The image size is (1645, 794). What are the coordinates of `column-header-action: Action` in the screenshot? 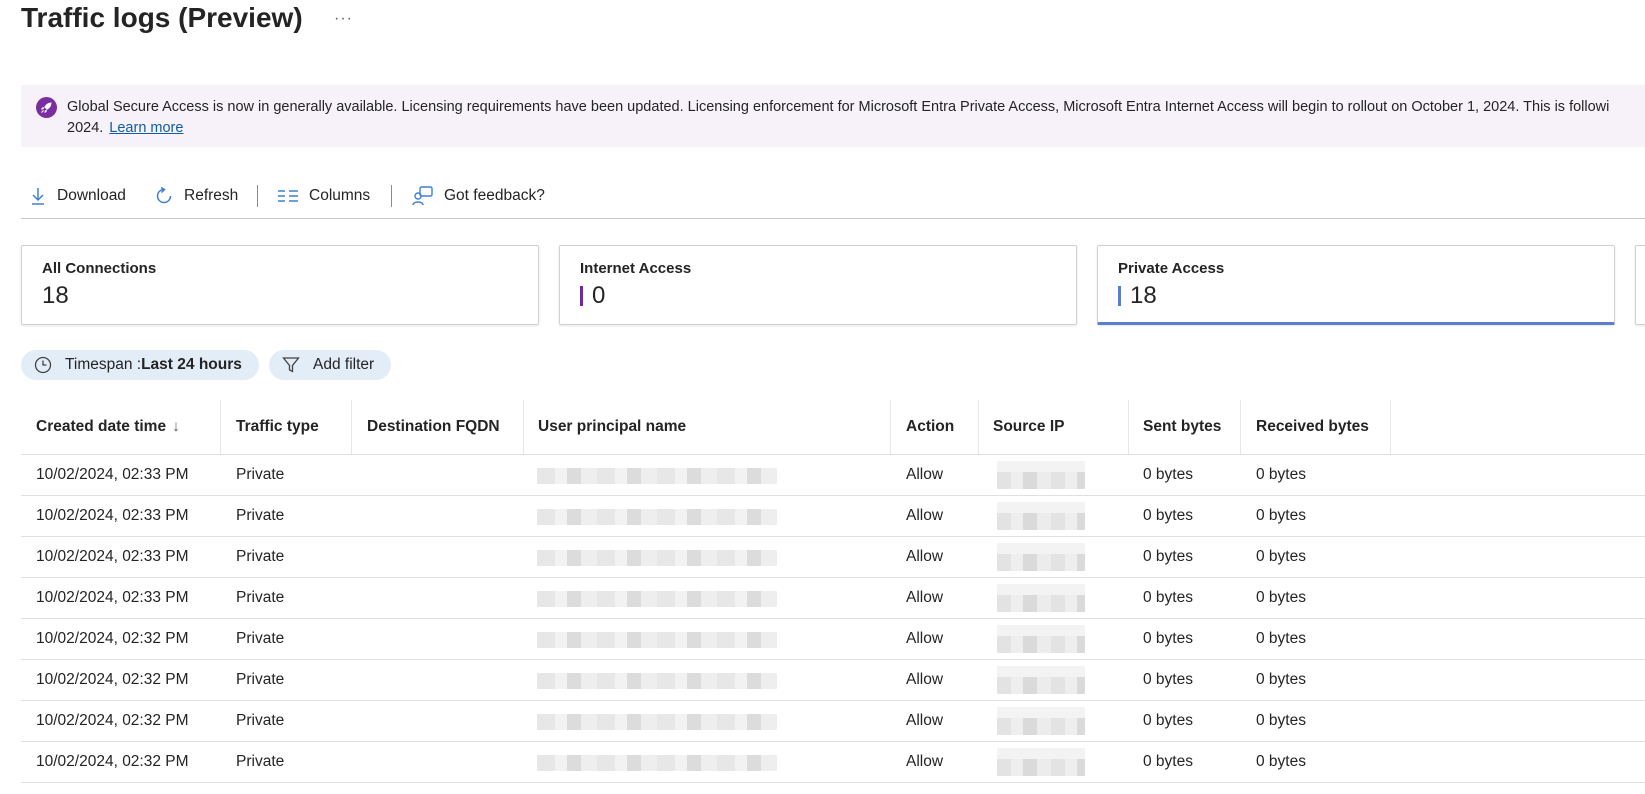 It's located at (930, 427).